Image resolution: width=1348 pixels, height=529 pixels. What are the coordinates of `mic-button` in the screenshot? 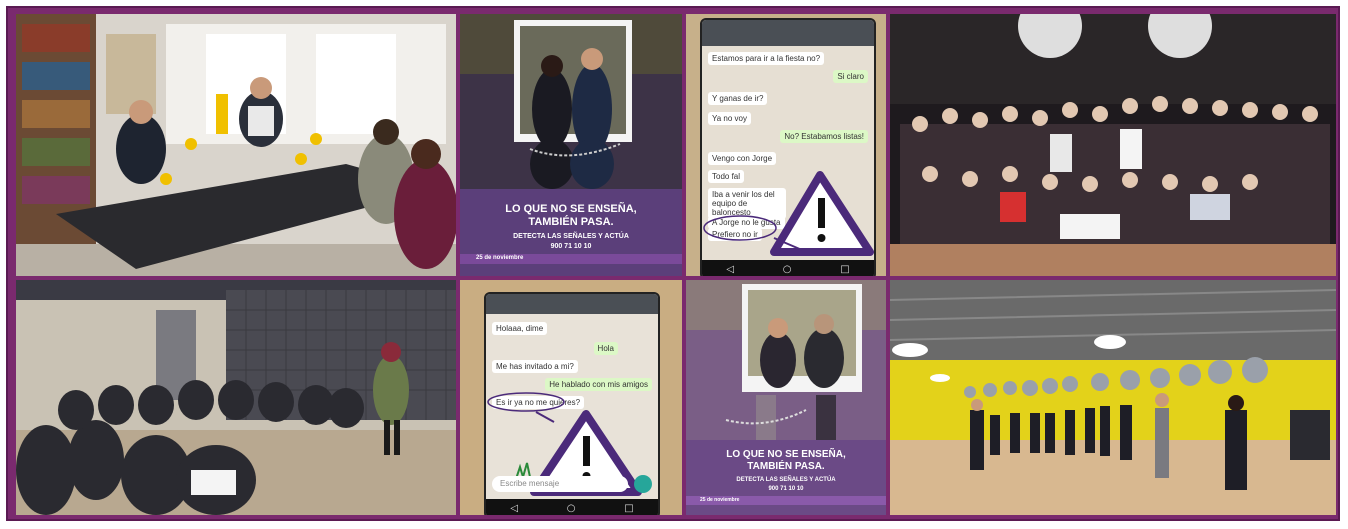 It's located at (643, 484).